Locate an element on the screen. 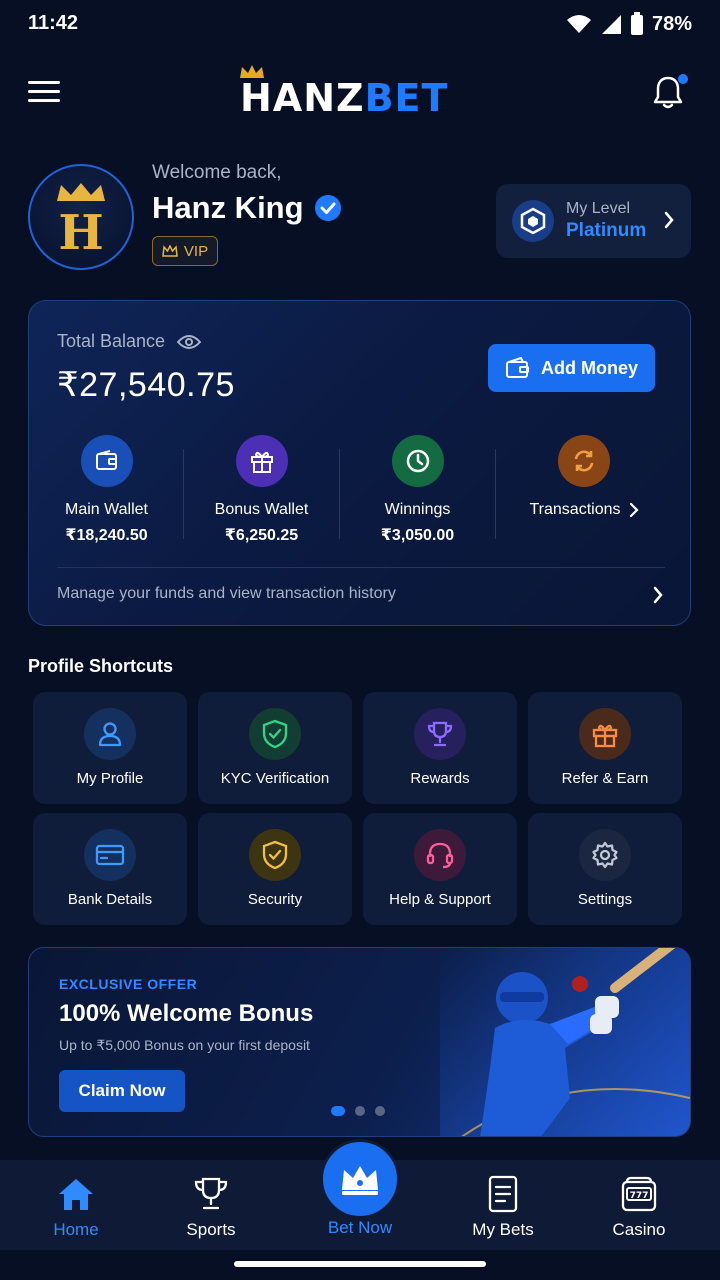 The image size is (720, 1280). shortcut-my-profile: My Profile is located at coordinates (110, 748).